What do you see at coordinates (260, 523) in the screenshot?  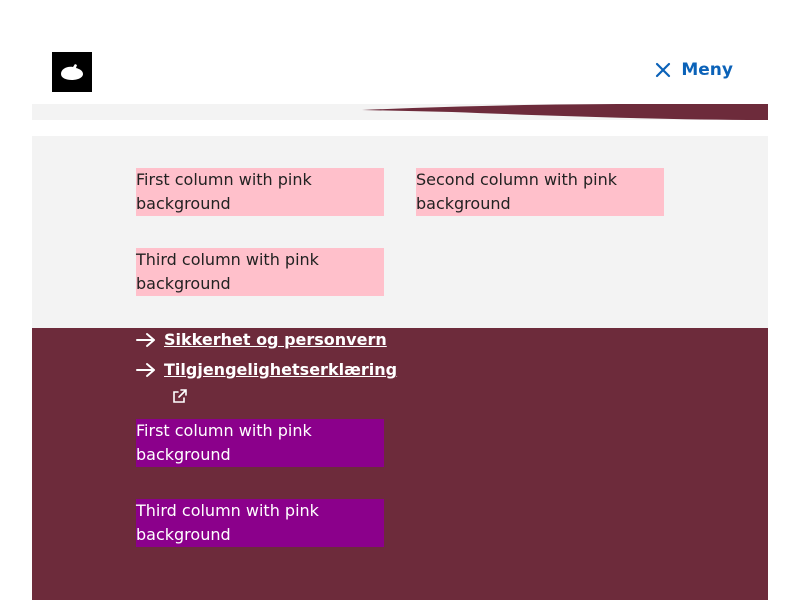 I see `purple-column-3: Third column with pink background` at bounding box center [260, 523].